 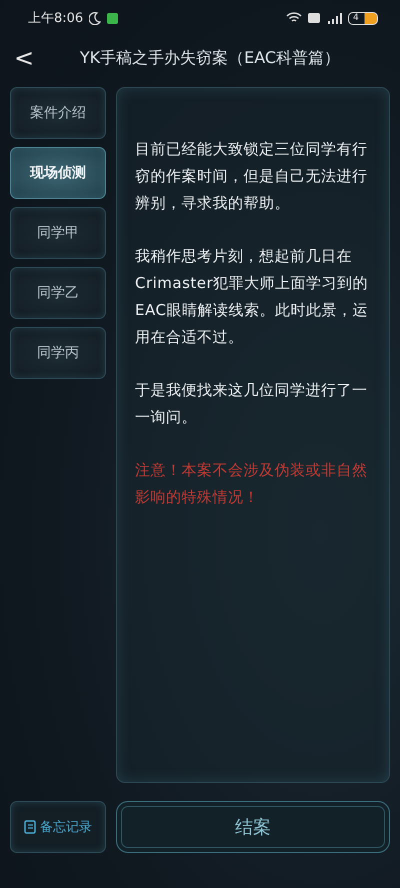 What do you see at coordinates (58, 173) in the screenshot?
I see `sidebar-tab: 现场侦测` at bounding box center [58, 173].